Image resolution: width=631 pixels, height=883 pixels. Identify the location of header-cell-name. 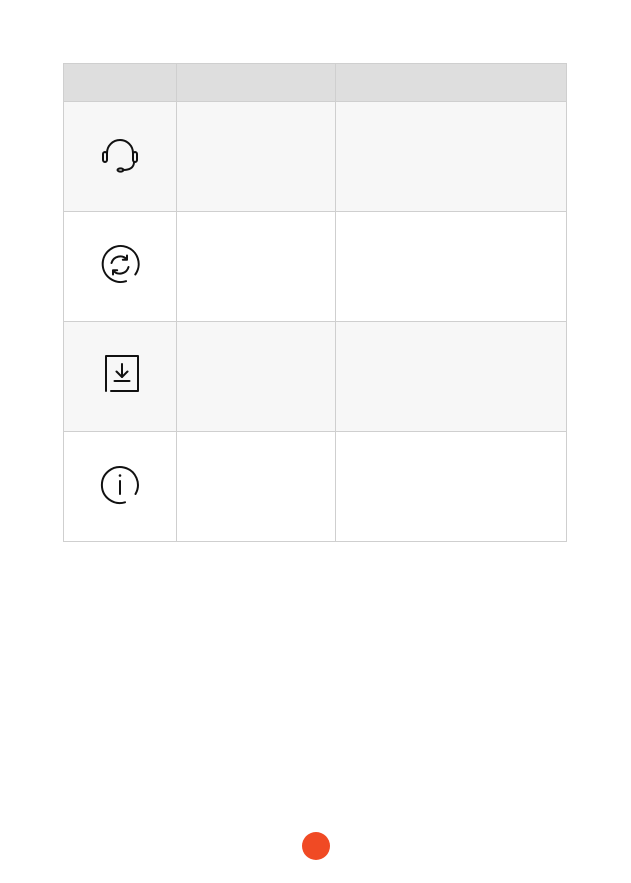
(256, 82).